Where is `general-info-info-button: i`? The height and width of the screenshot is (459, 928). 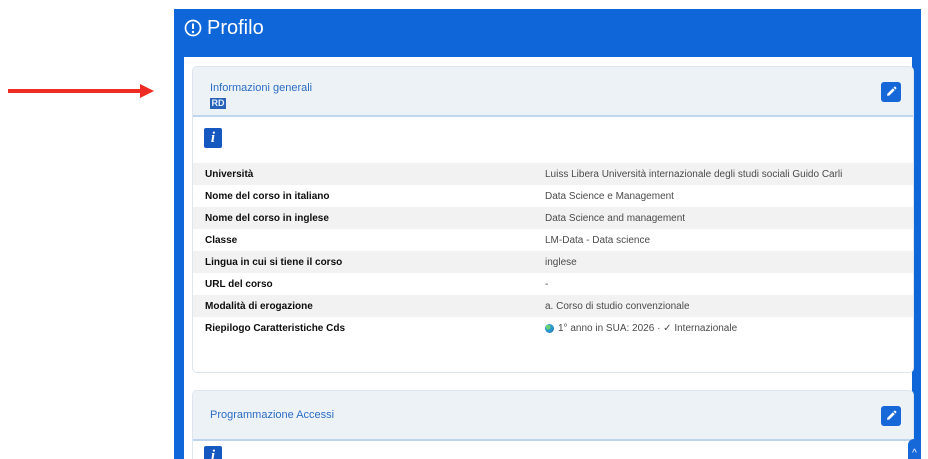 general-info-info-button: i is located at coordinates (213, 138).